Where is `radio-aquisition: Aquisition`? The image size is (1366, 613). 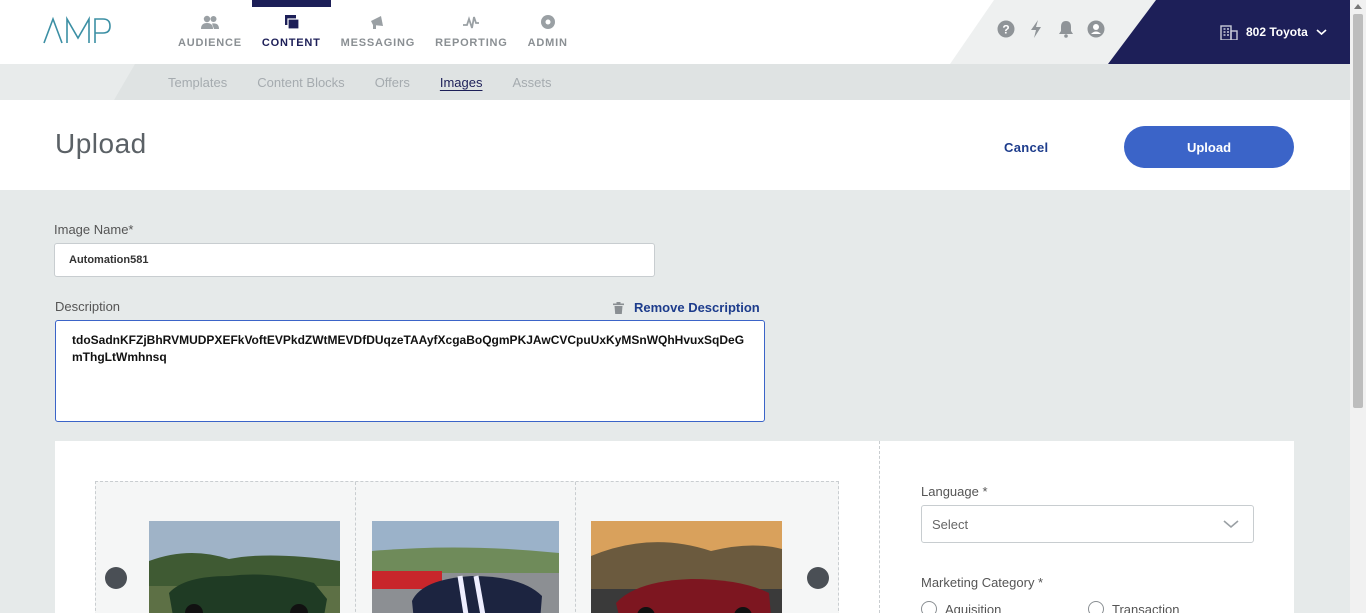 radio-aquisition: Aquisition is located at coordinates (961, 607).